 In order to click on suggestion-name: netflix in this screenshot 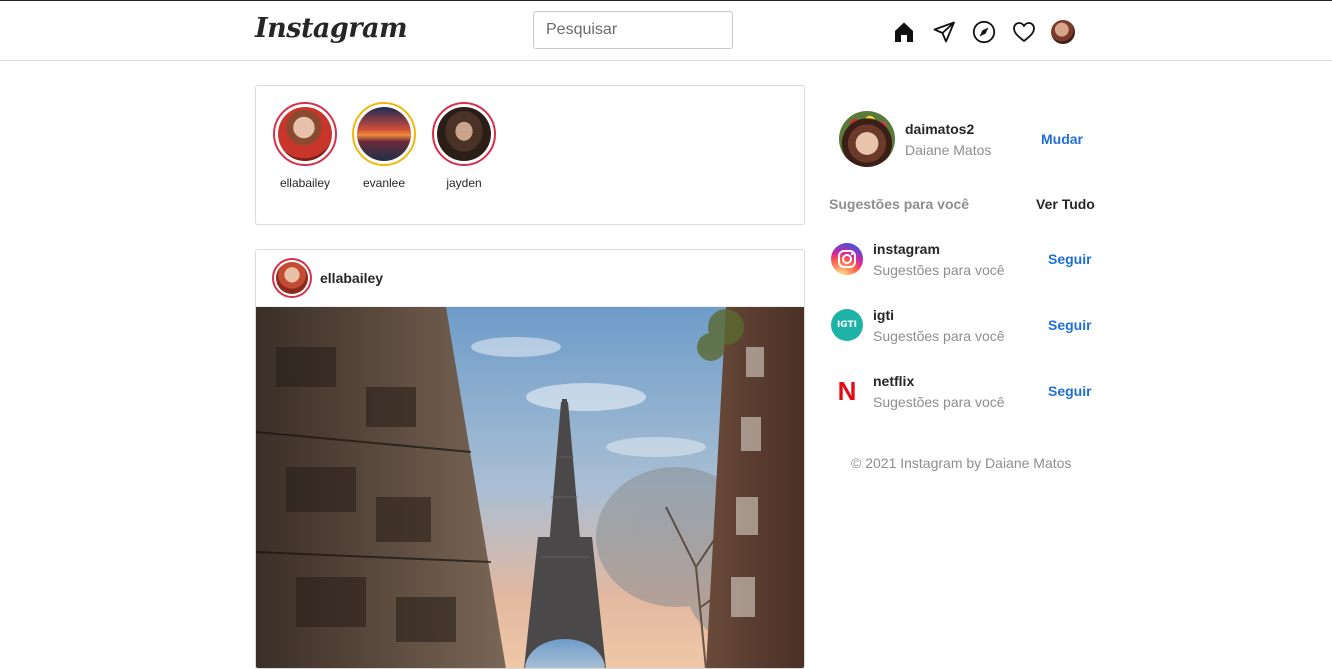, I will do `click(893, 381)`.